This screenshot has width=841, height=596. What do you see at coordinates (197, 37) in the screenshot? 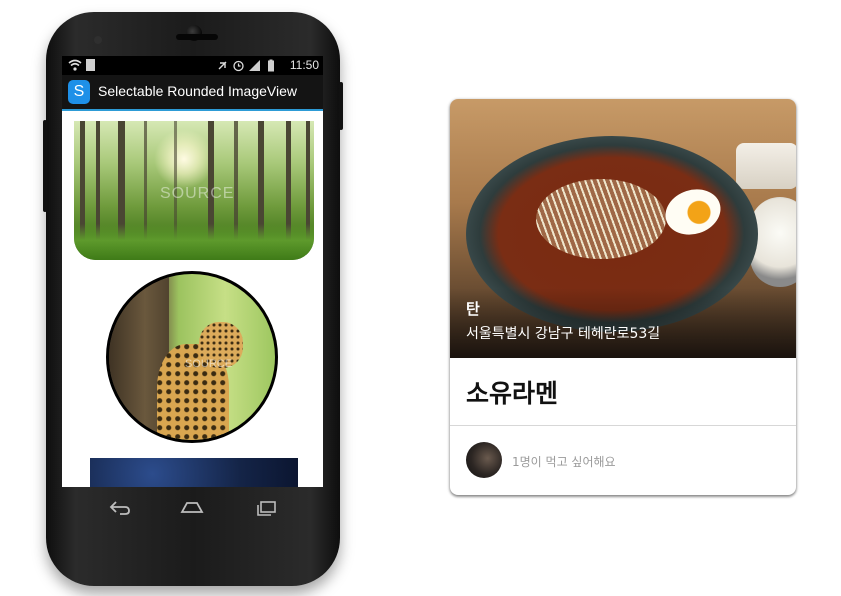
I see `earpiece` at bounding box center [197, 37].